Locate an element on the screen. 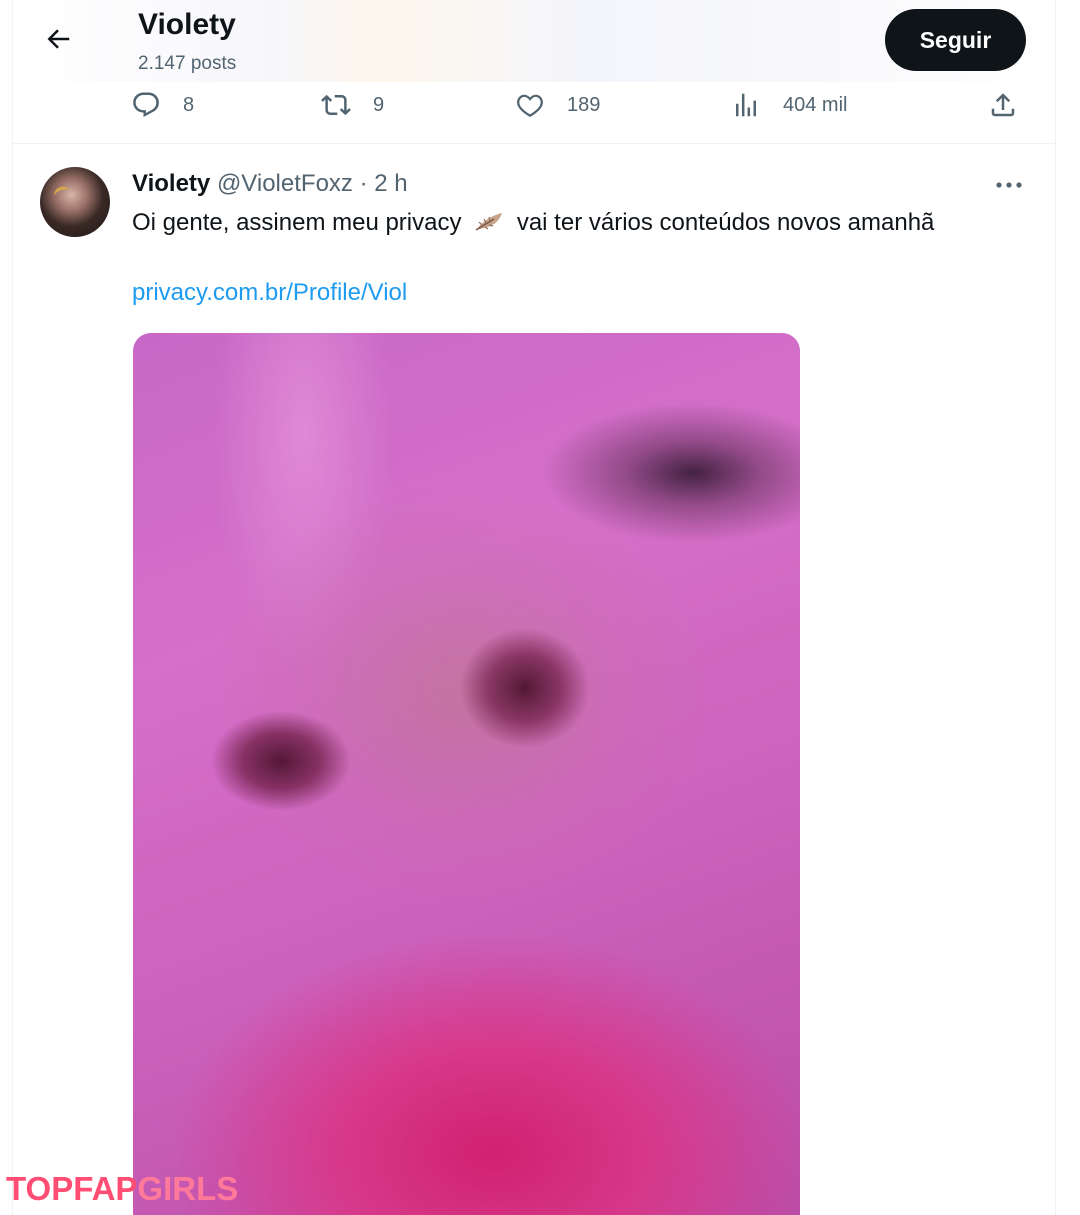 This screenshot has height=1215, width=1080. views-icon is located at coordinates (746, 105).